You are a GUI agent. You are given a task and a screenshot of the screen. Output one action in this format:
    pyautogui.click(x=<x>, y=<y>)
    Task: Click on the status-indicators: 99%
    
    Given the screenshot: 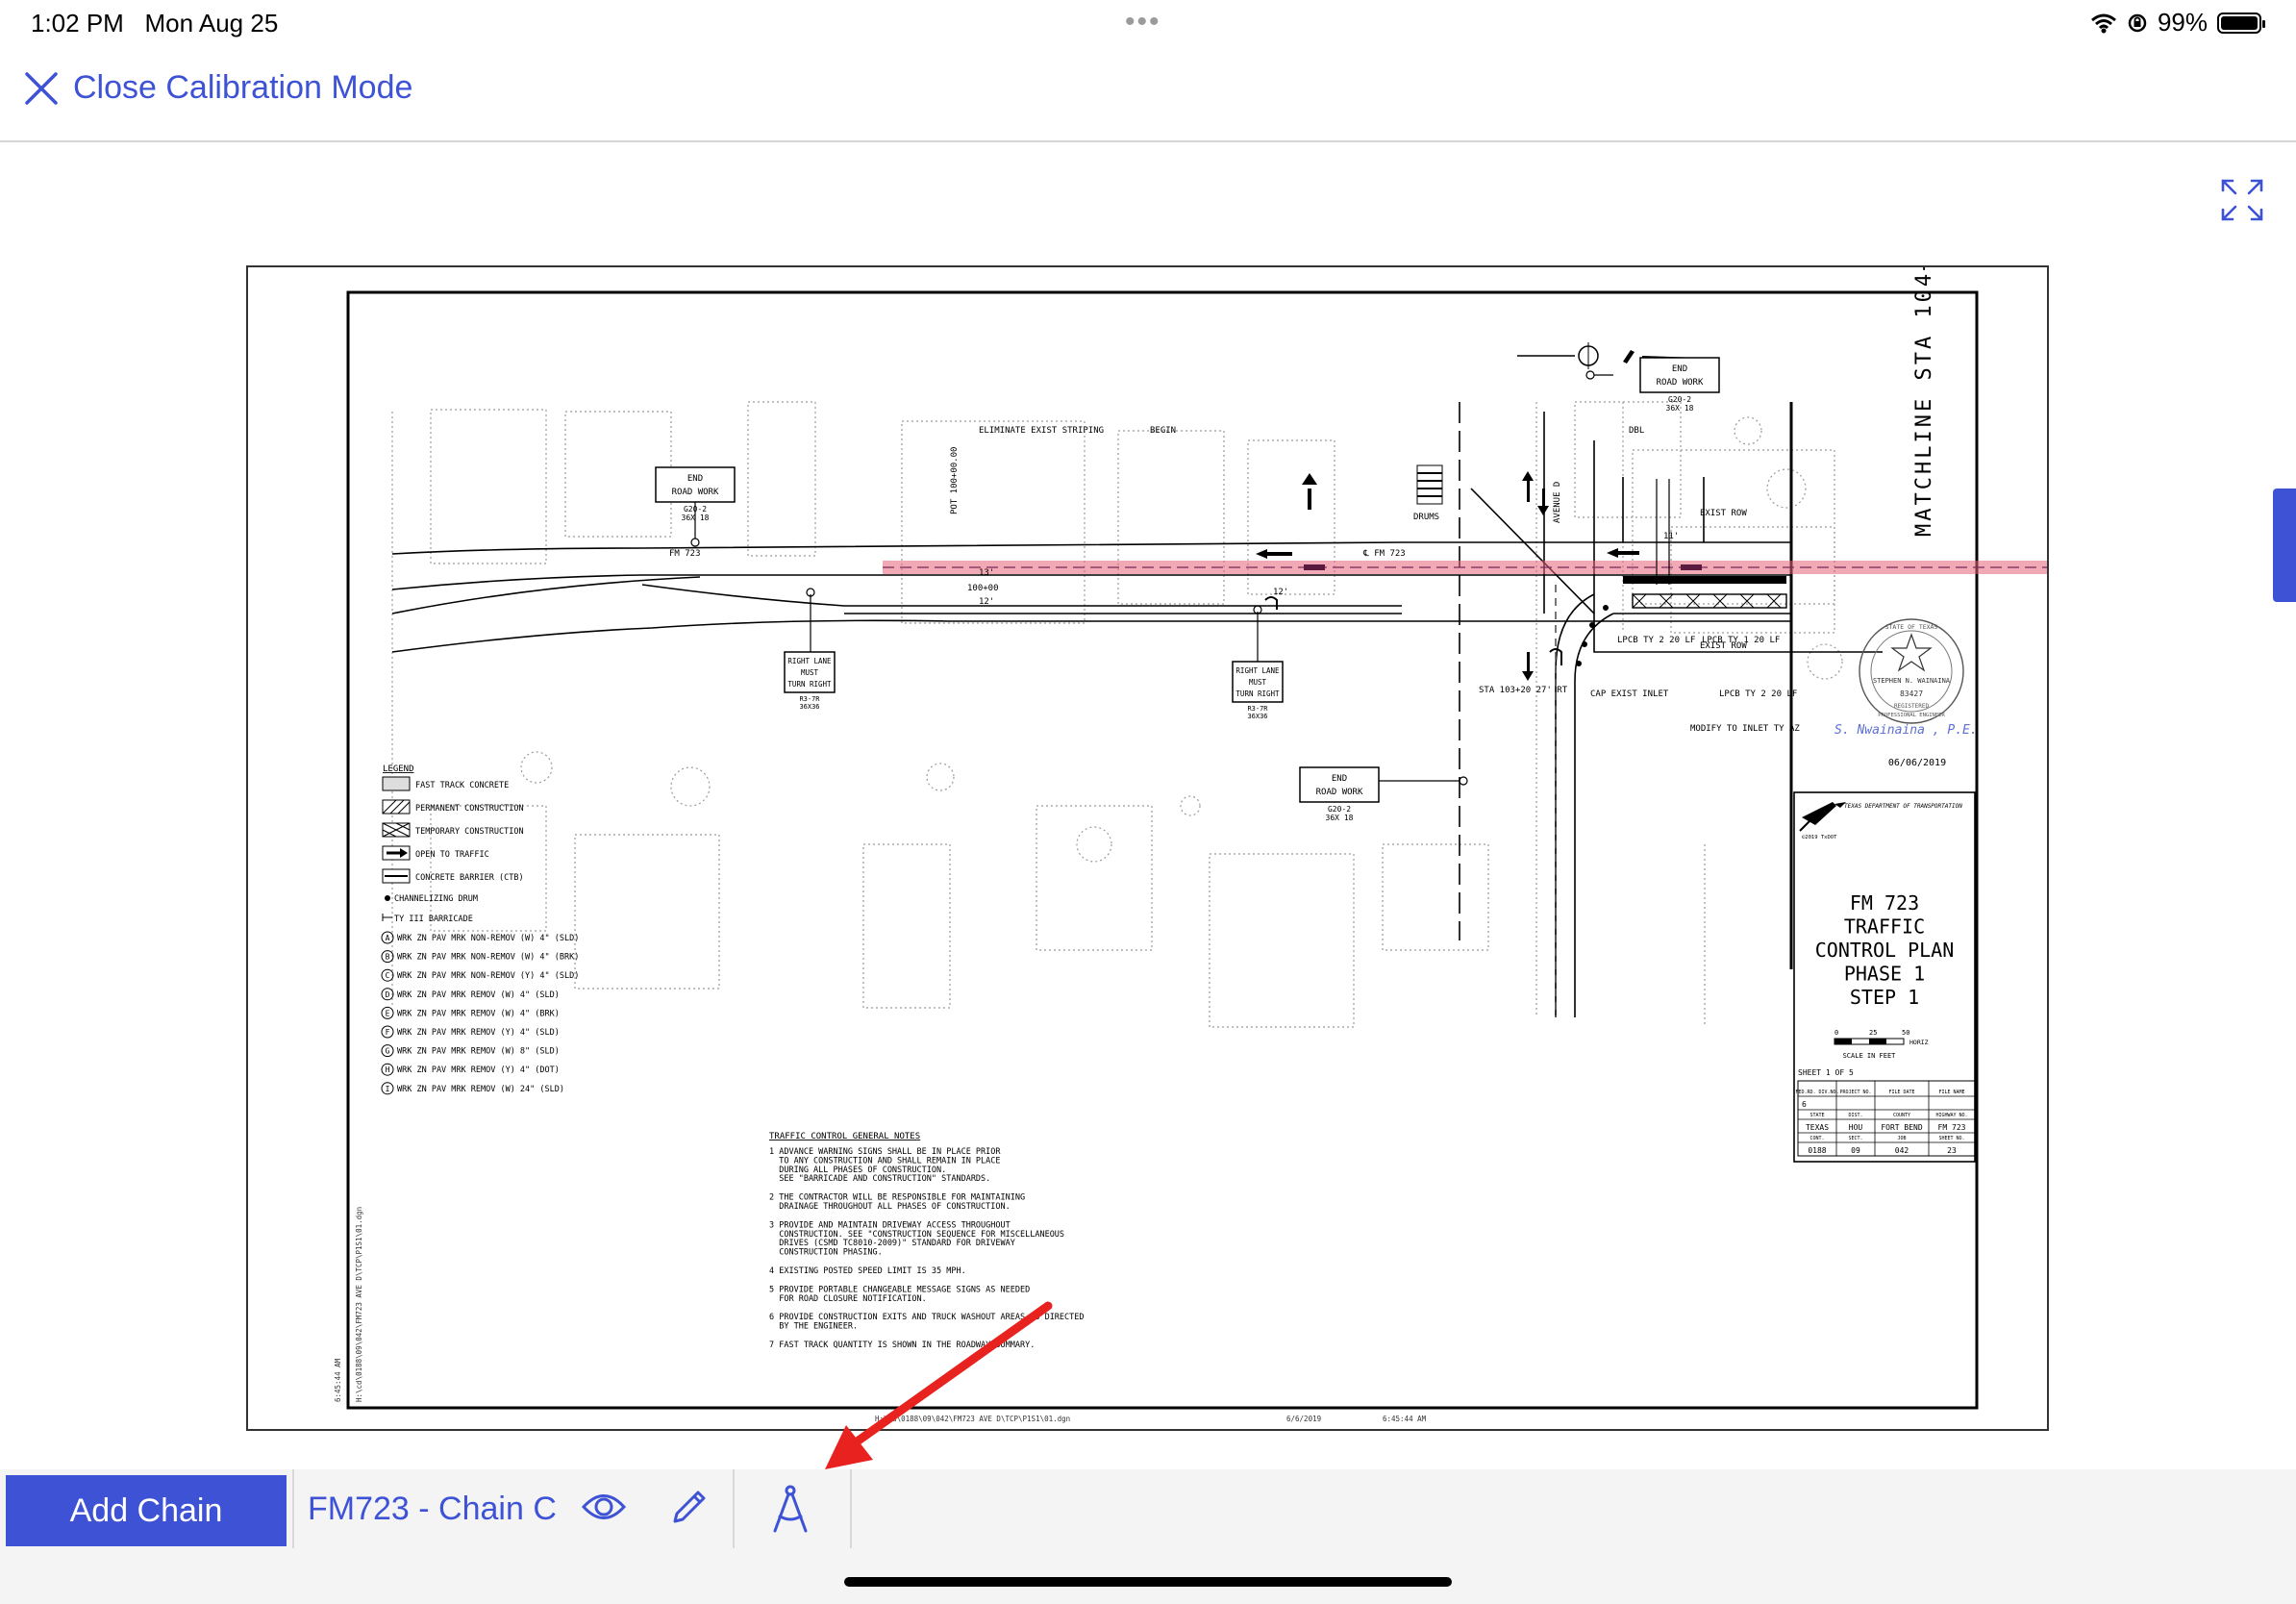 What is the action you would take?
    pyautogui.click(x=2177, y=23)
    